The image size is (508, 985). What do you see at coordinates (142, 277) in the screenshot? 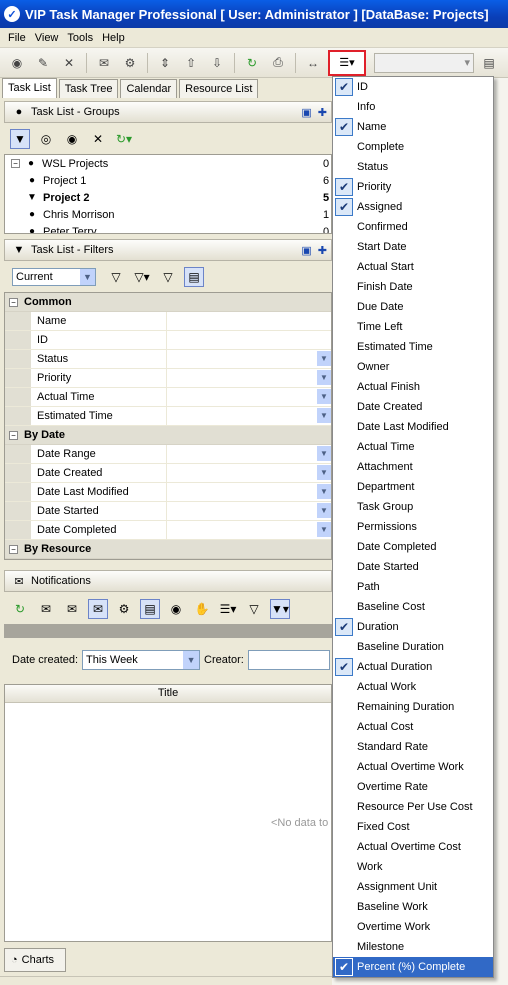
I see `filter-add-icon: ▽▾` at bounding box center [142, 277].